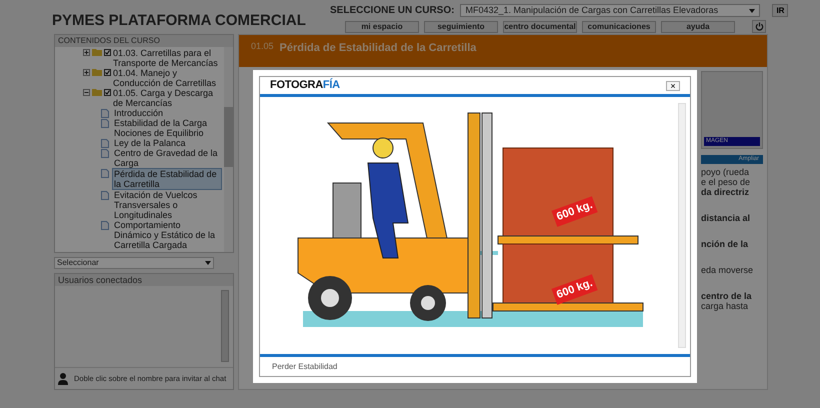 Image resolution: width=820 pixels, height=408 pixels. Describe the element at coordinates (167, 58) in the screenshot. I see `tree-folder-item: 01.03. Carretillas para el Transporte de Mercancías` at that location.